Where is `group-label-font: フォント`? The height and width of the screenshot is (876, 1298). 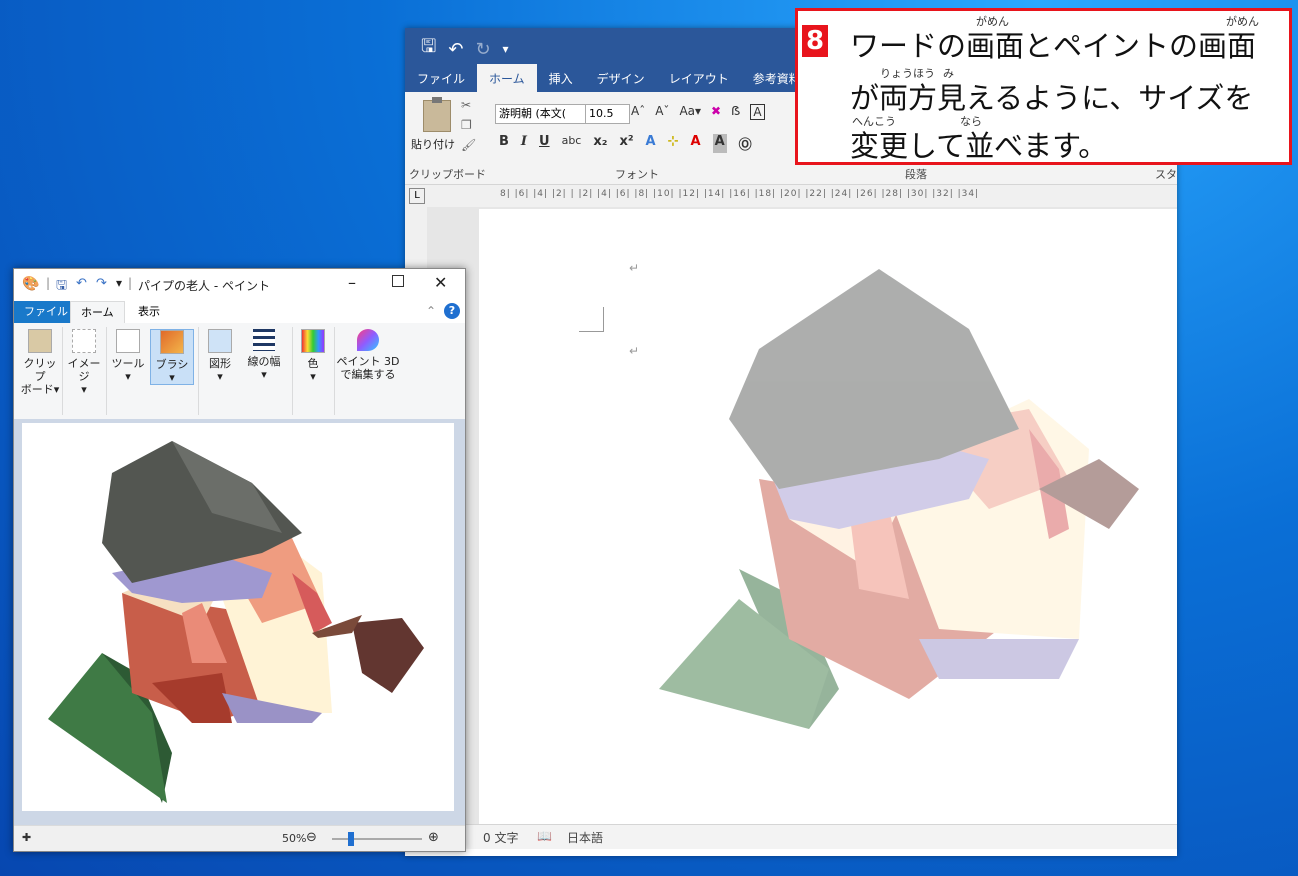
group-label-font: フォント is located at coordinates (637, 174).